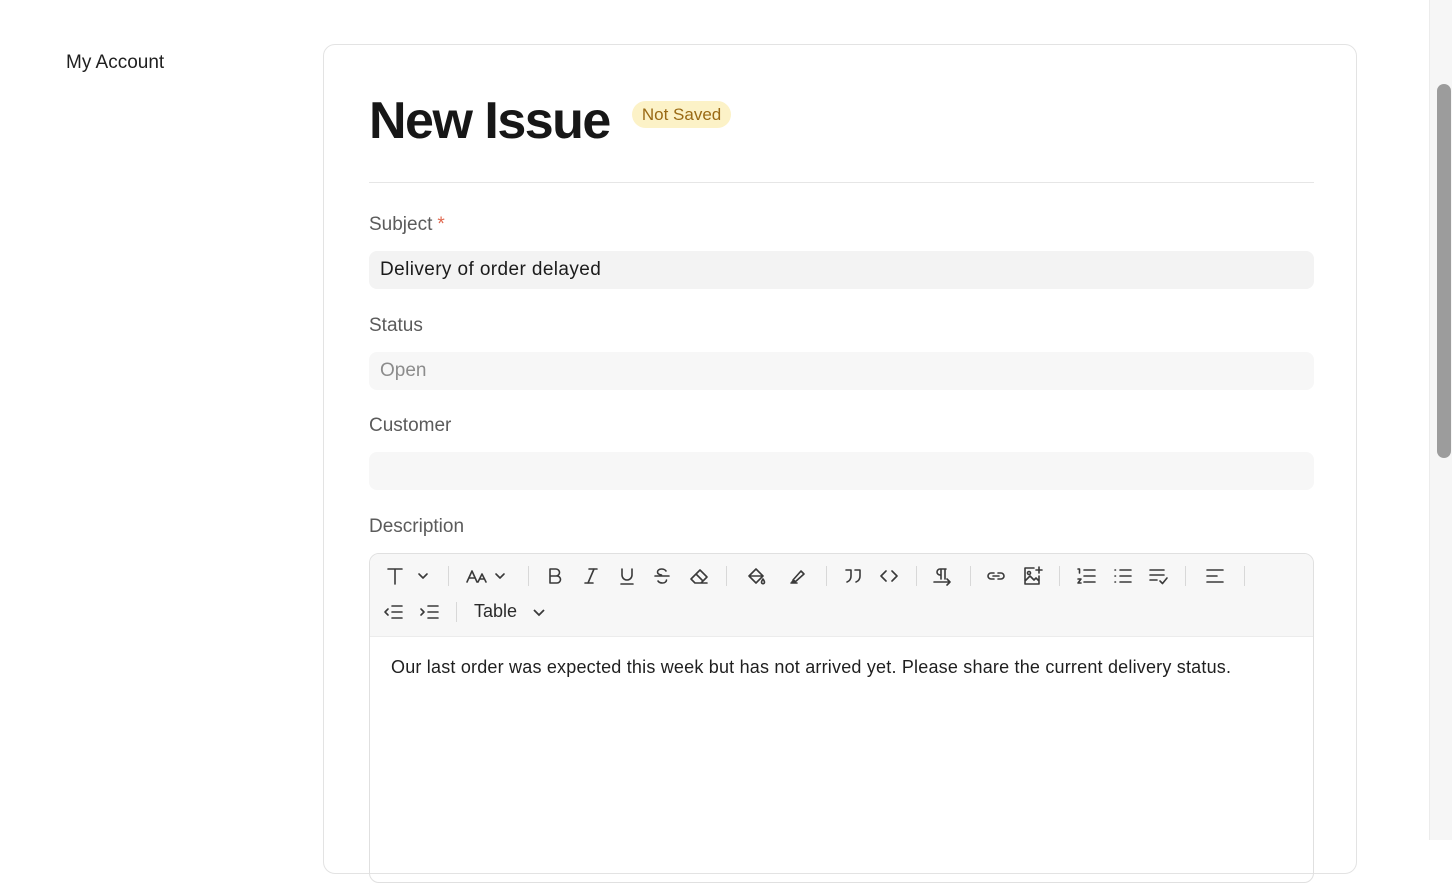 This screenshot has width=1452, height=883. I want to click on underline-icon, so click(627, 576).